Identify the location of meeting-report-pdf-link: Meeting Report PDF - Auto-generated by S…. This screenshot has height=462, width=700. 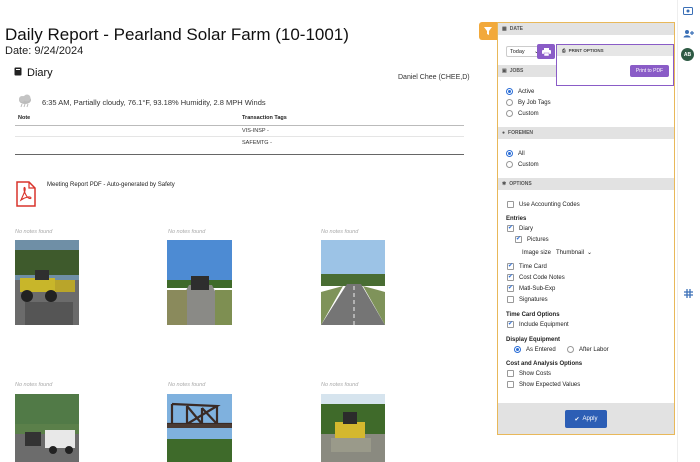
(95, 195).